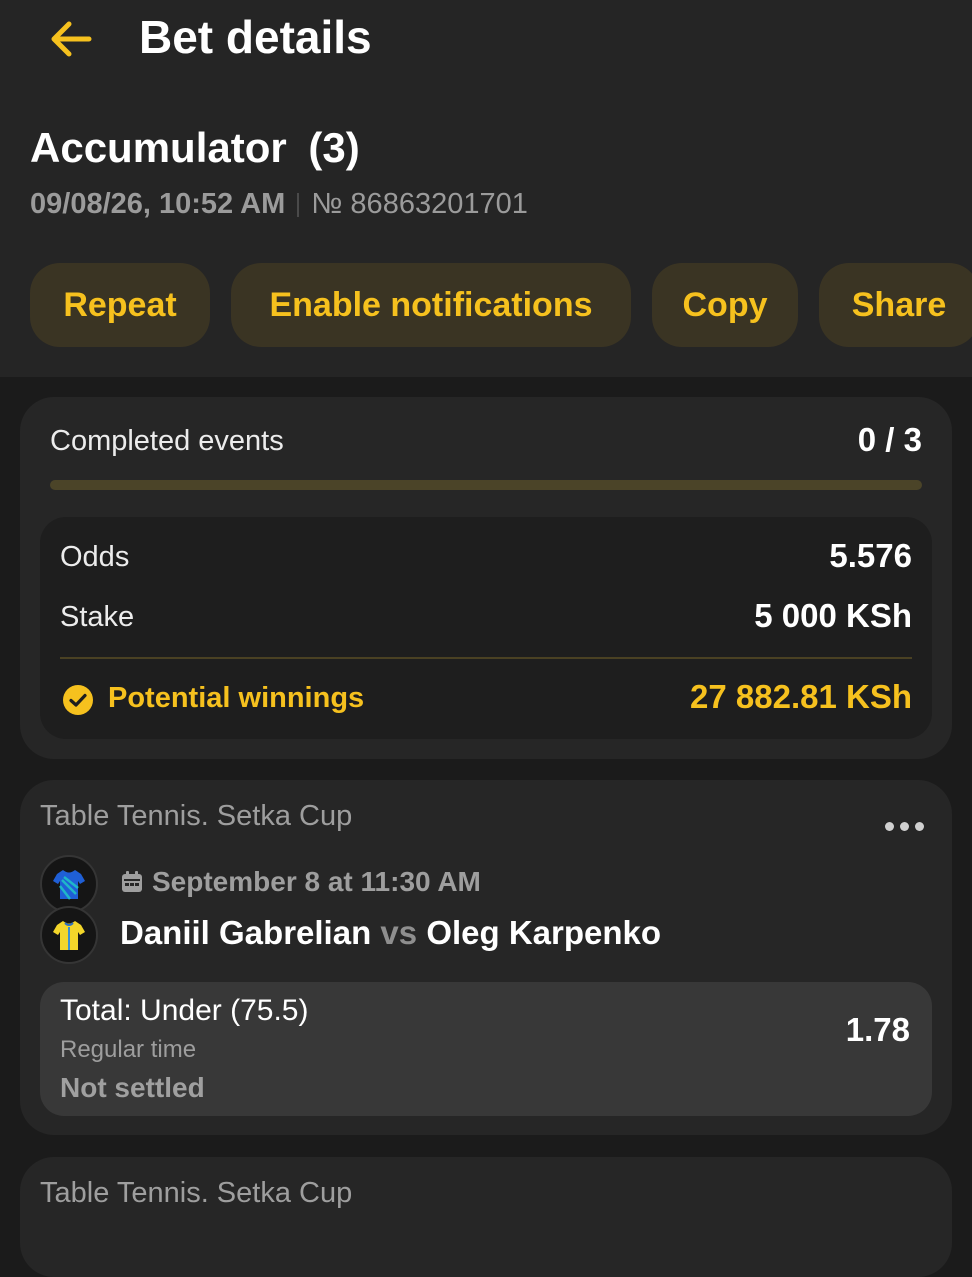 The height and width of the screenshot is (1277, 972). Describe the element at coordinates (236, 698) in the screenshot. I see `potential-winnings-label: Potential winnings` at that location.